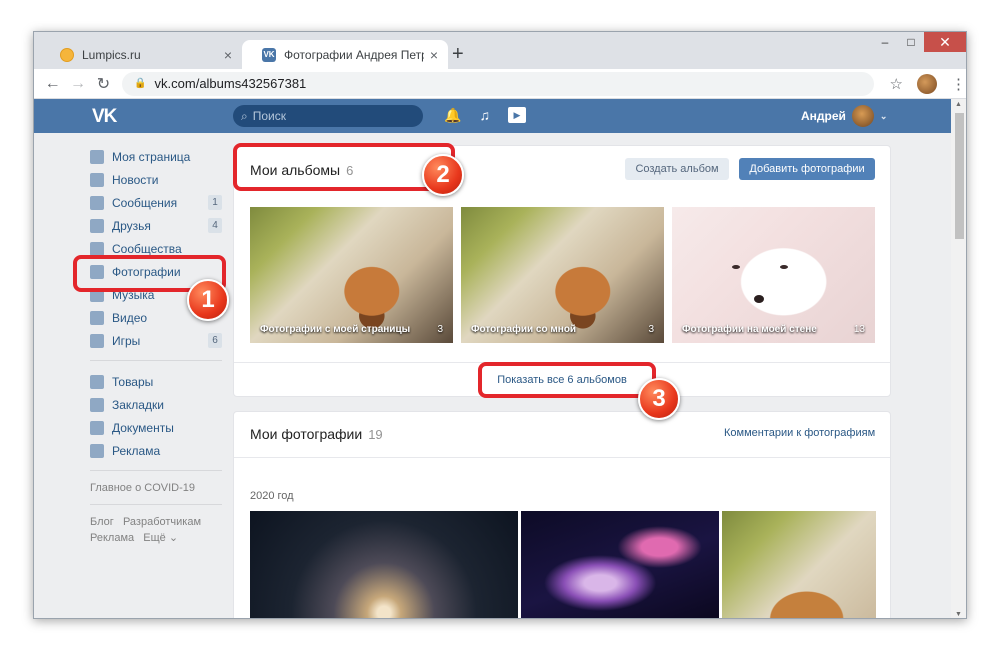 The width and height of the screenshot is (1000, 653). I want to click on bookmark-star-icon: ☆, so click(896, 84).